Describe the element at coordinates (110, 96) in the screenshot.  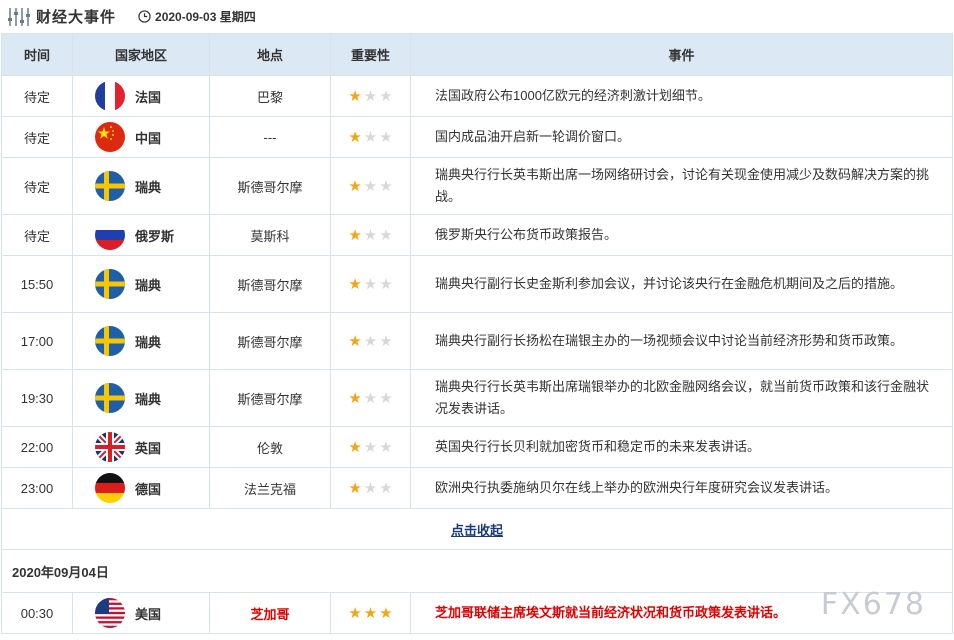
I see `france-flag-icon` at that location.